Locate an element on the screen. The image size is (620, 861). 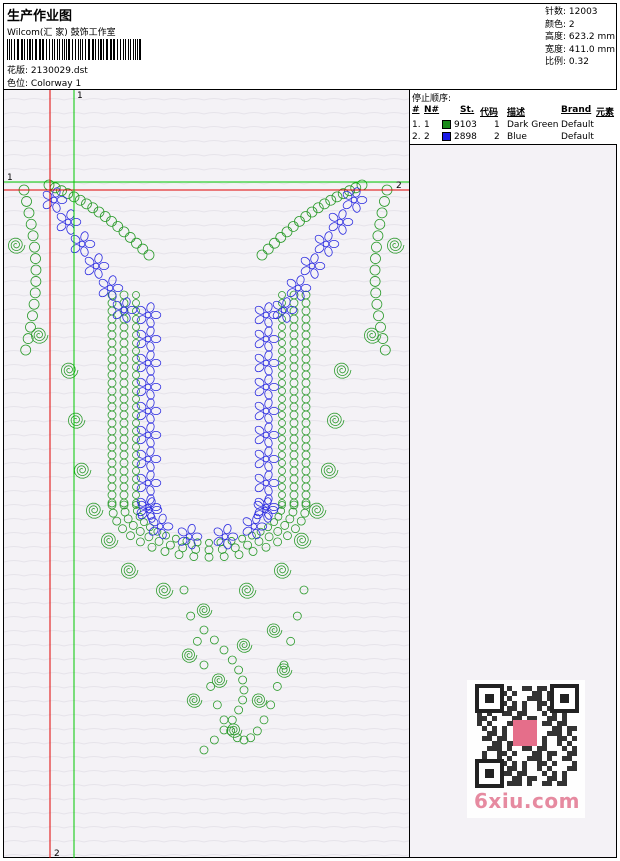
table-row: 2. 2 2898 2 Blue Default is located at coordinates (513, 137).